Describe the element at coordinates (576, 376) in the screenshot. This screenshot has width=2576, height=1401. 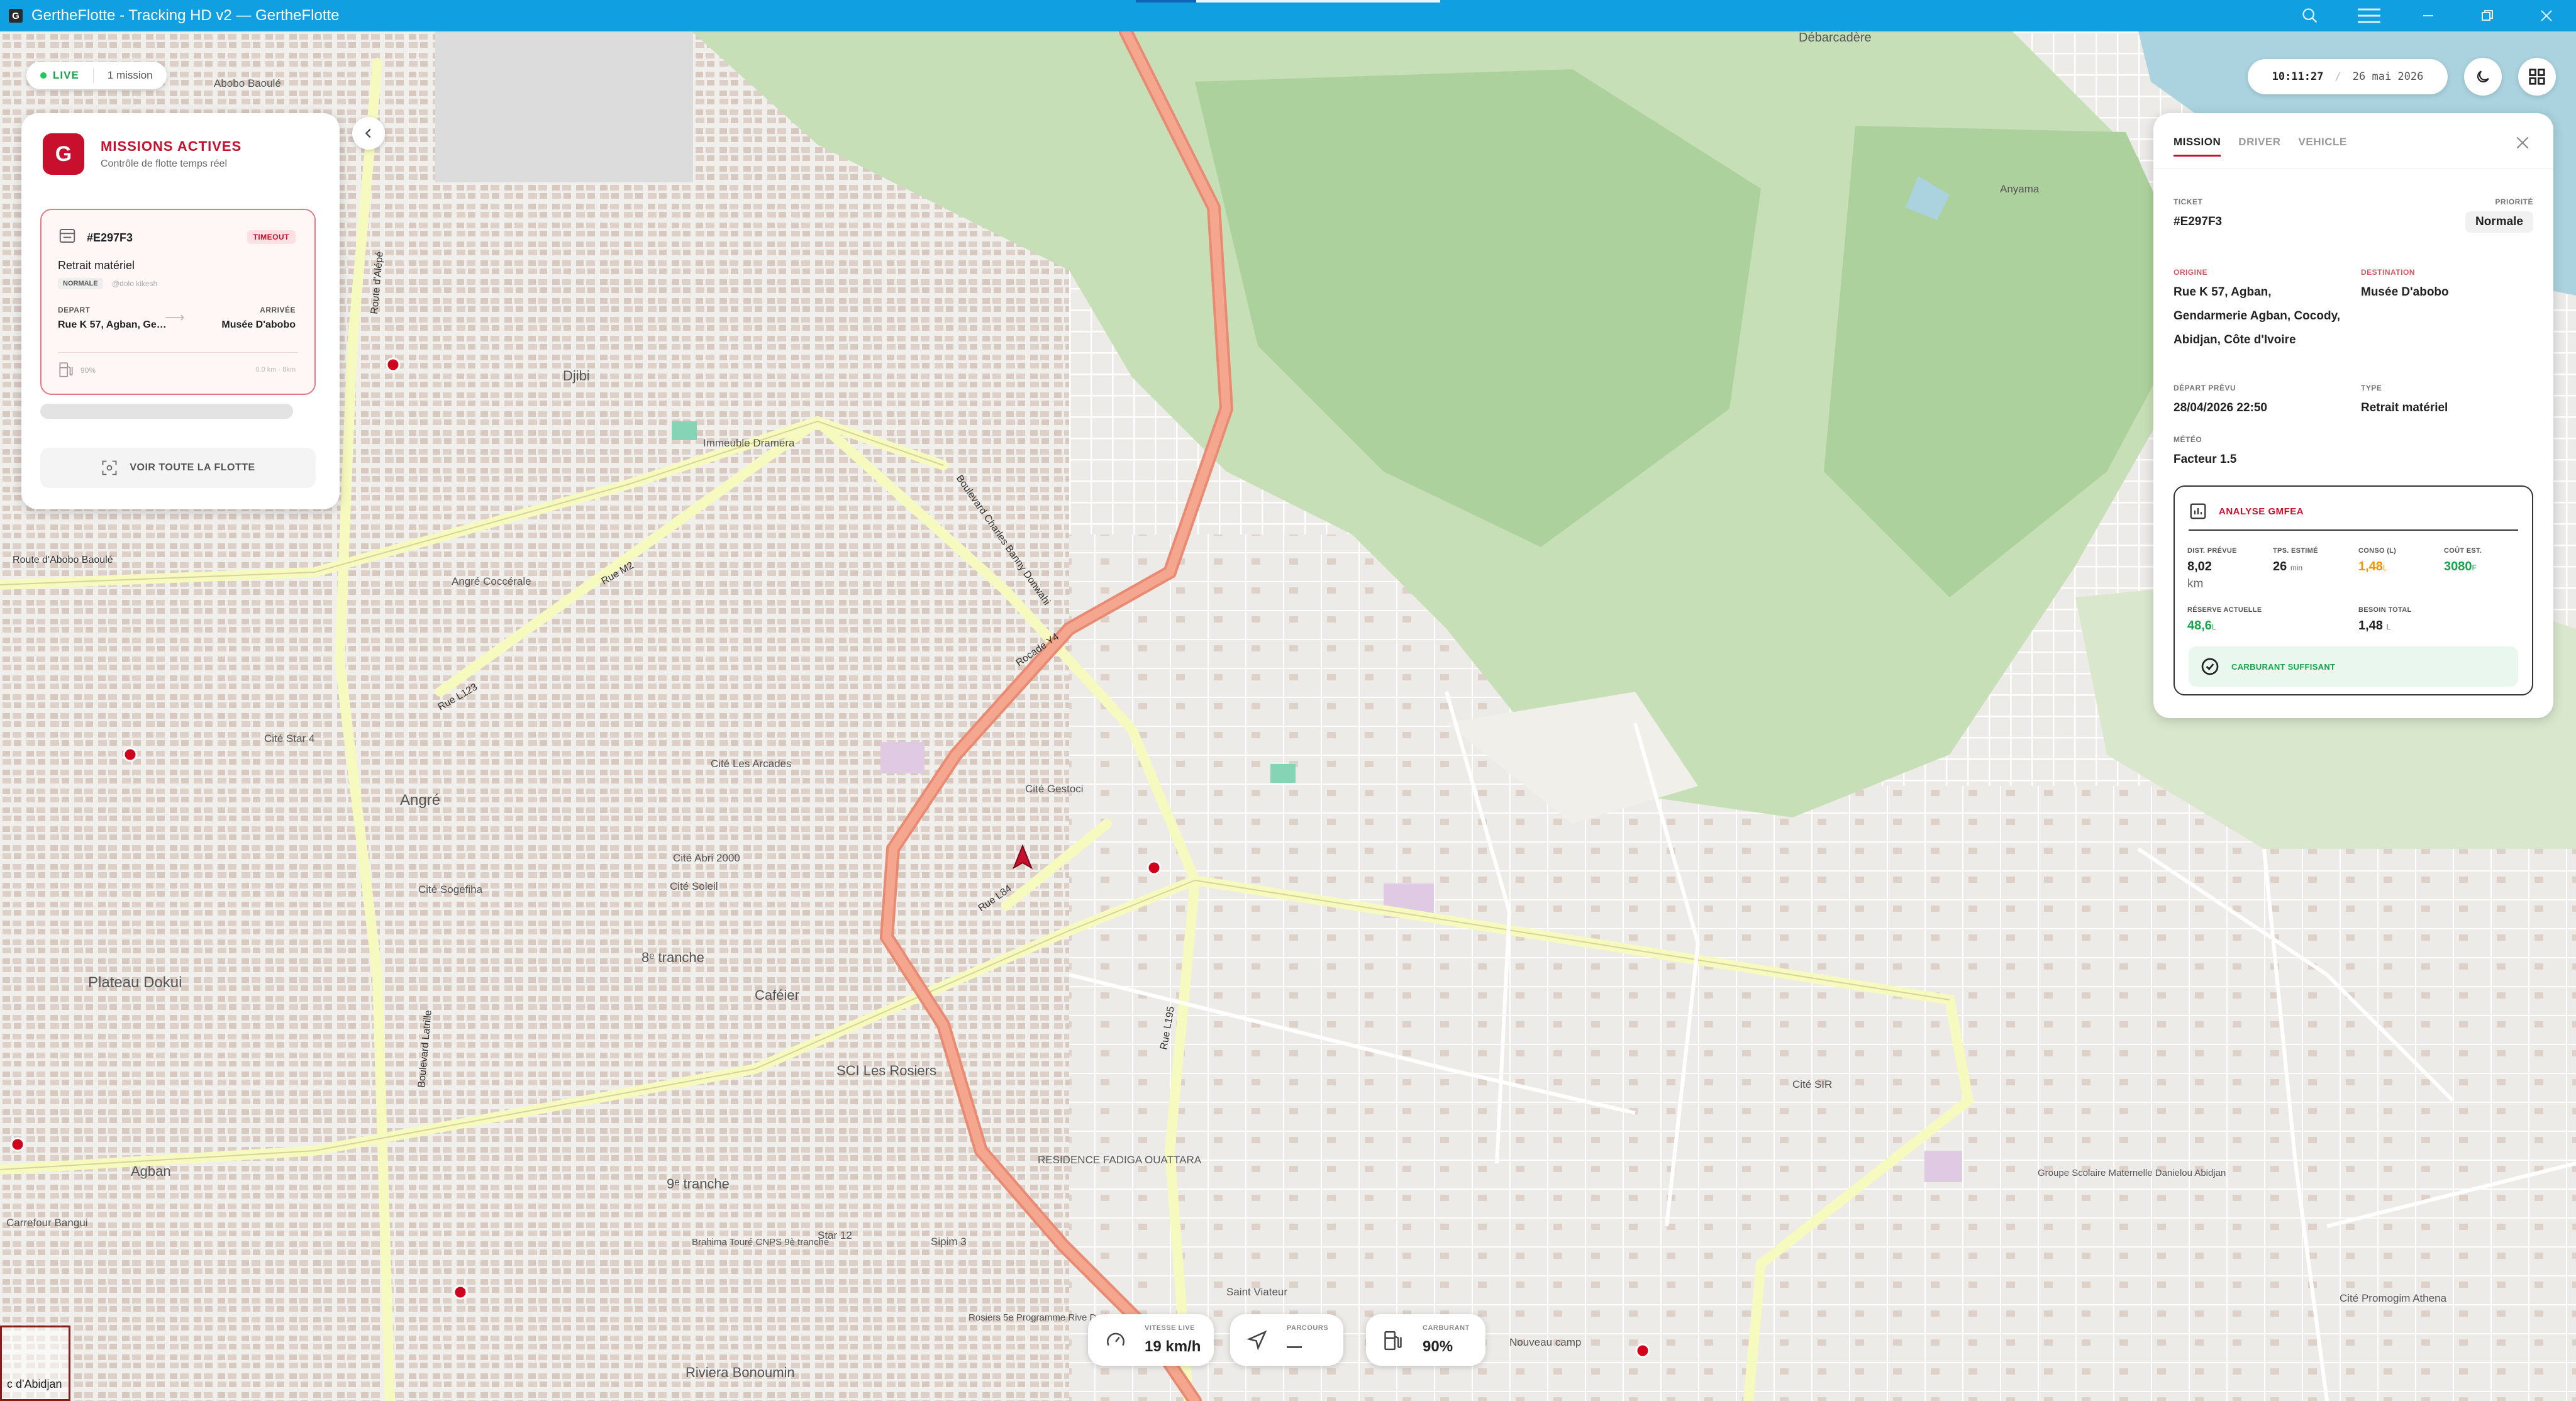
I see `map-label: Djibi` at that location.